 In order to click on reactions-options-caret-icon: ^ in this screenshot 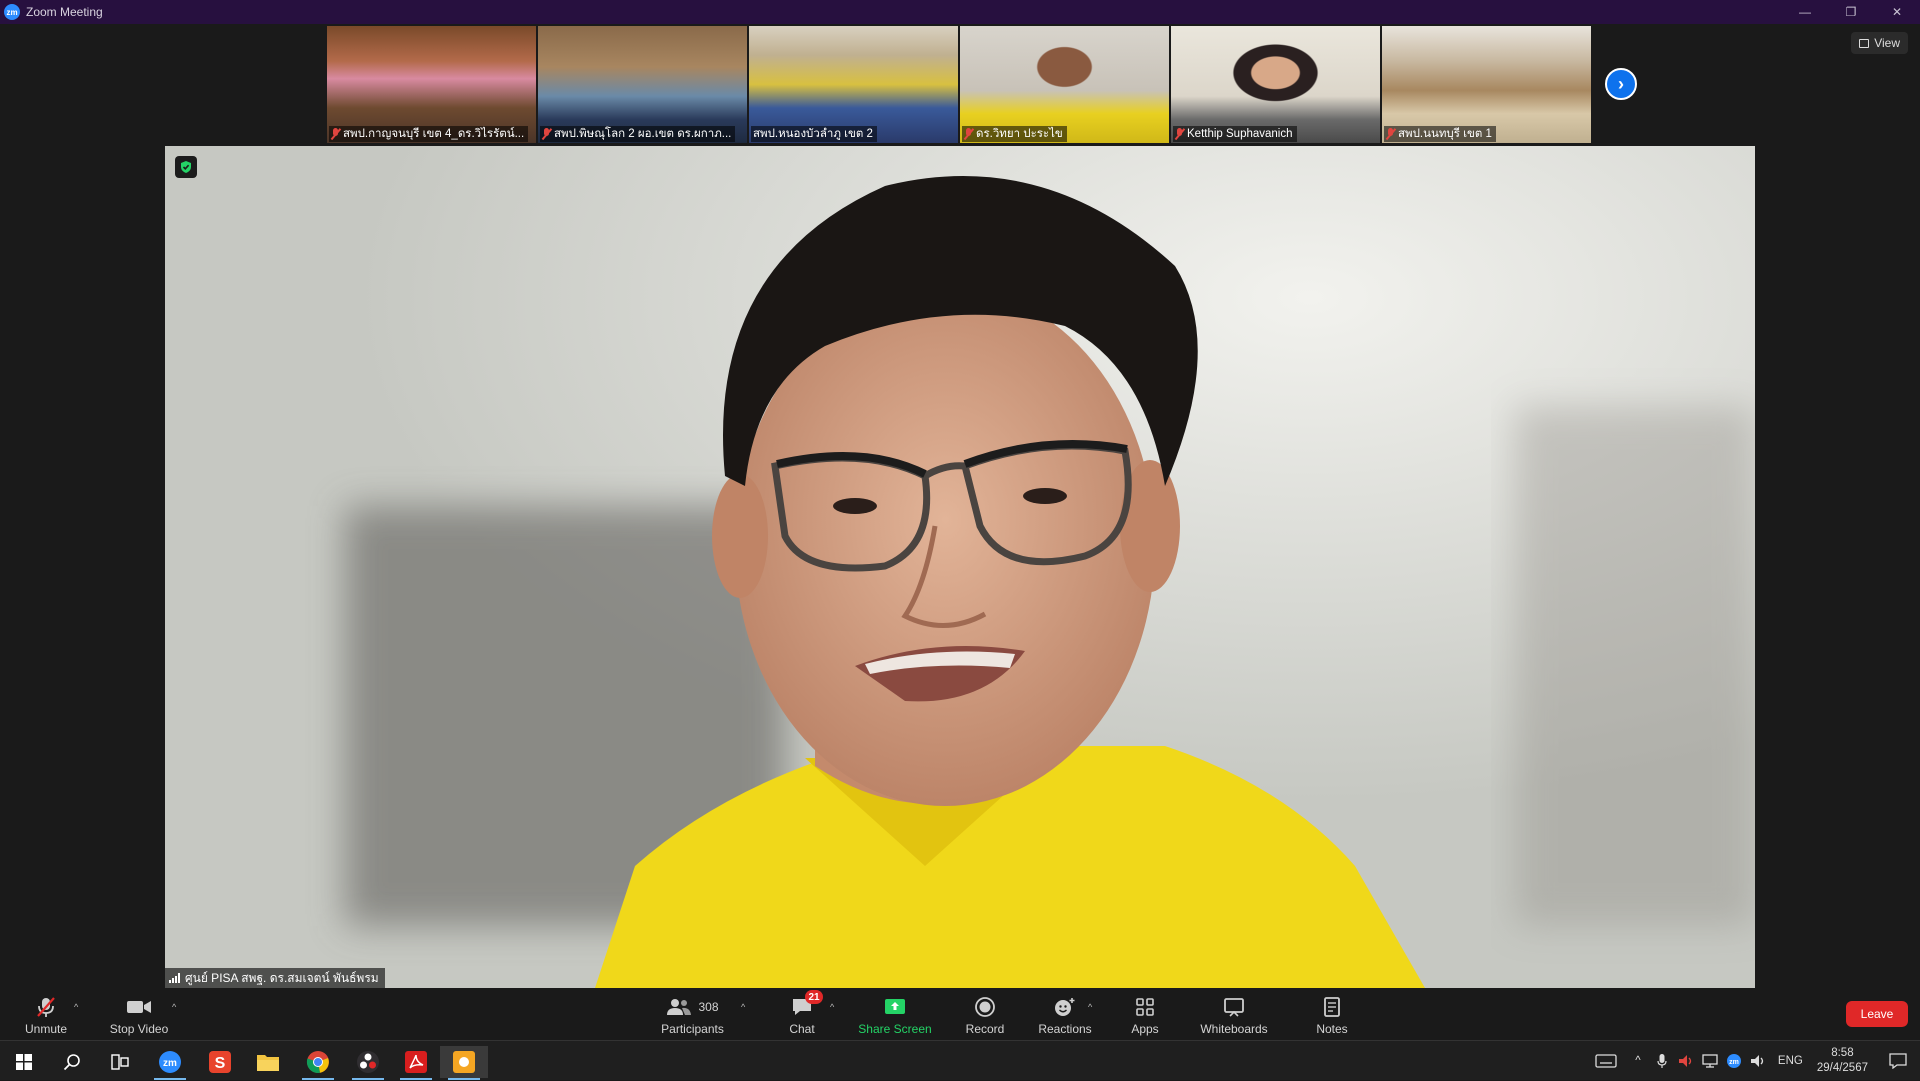, I will do `click(1090, 1007)`.